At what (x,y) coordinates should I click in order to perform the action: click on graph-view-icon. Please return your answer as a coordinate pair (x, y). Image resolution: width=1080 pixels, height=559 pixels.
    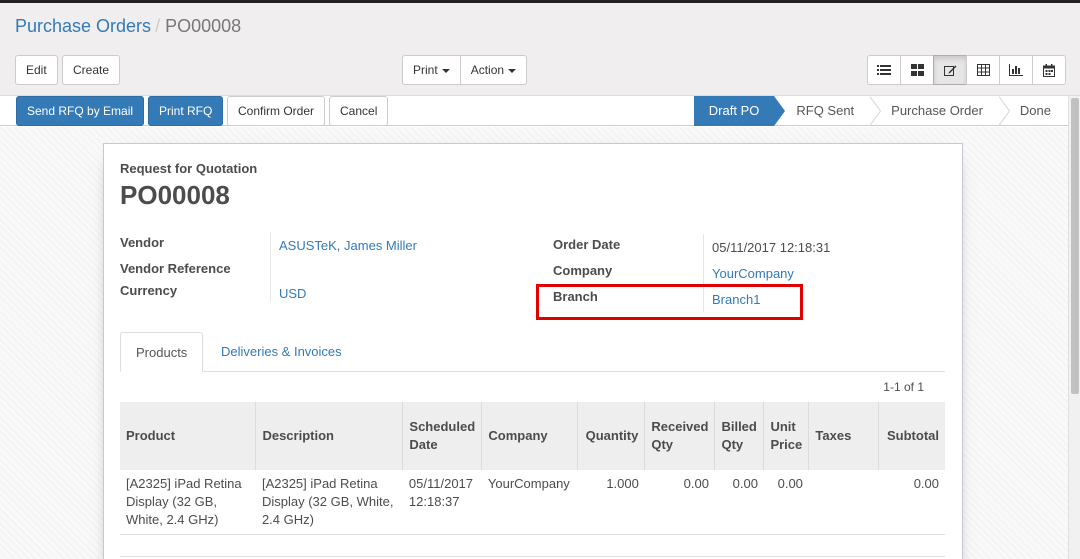
    Looking at the image, I should click on (1016, 70).